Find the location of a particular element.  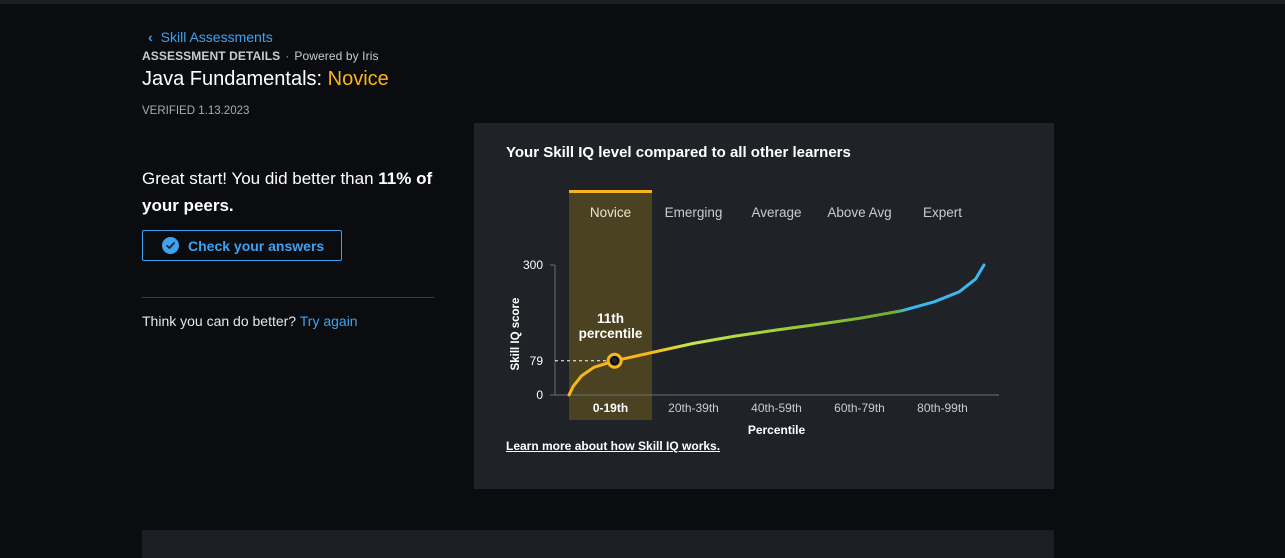

level-label-4: Expert is located at coordinates (942, 212).